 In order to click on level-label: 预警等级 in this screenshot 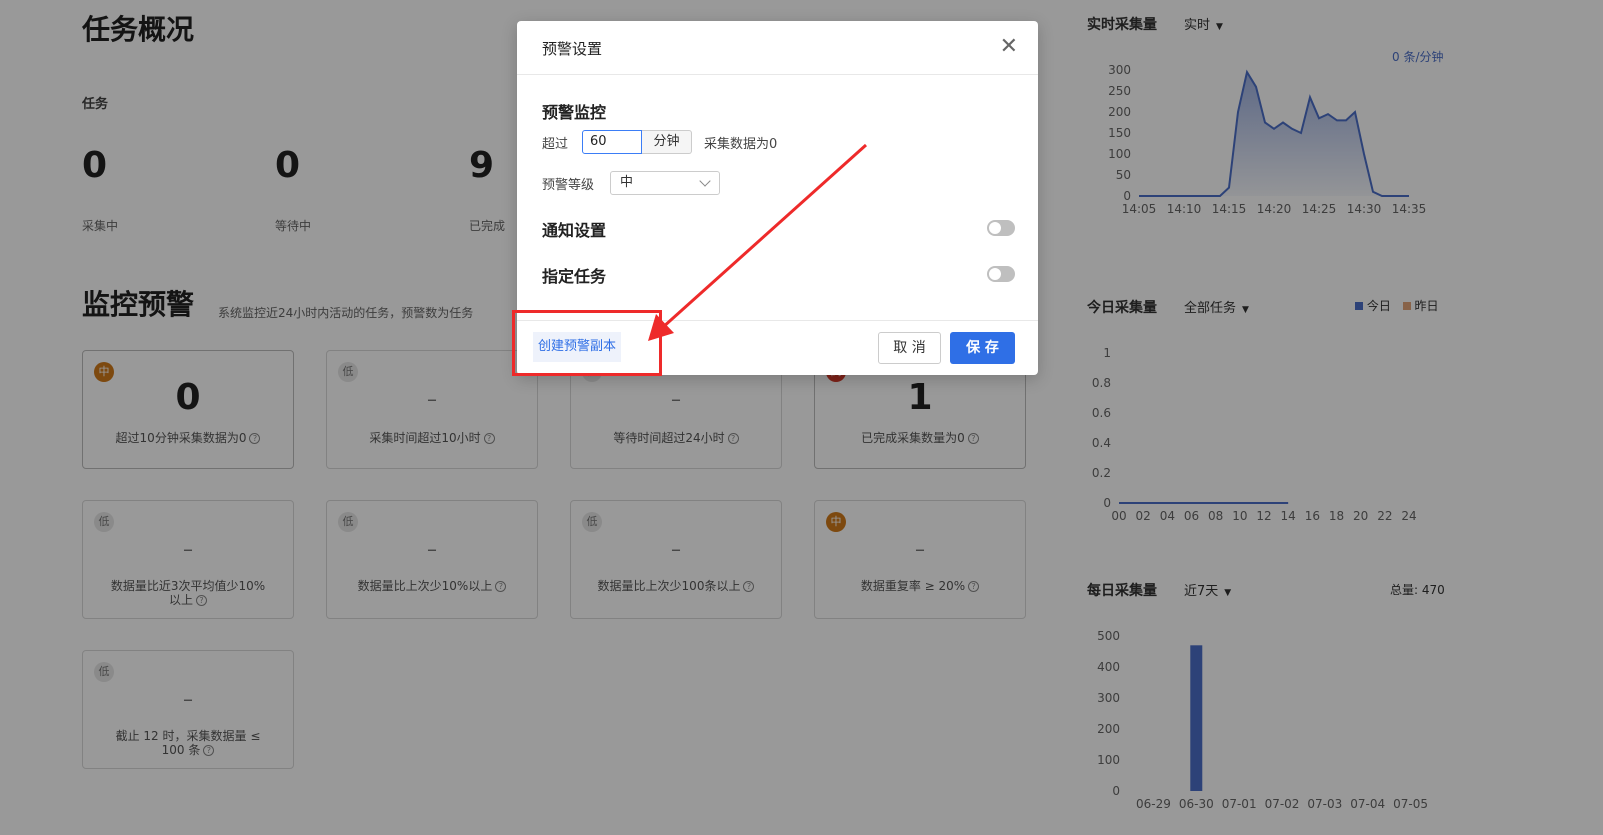, I will do `click(568, 185)`.